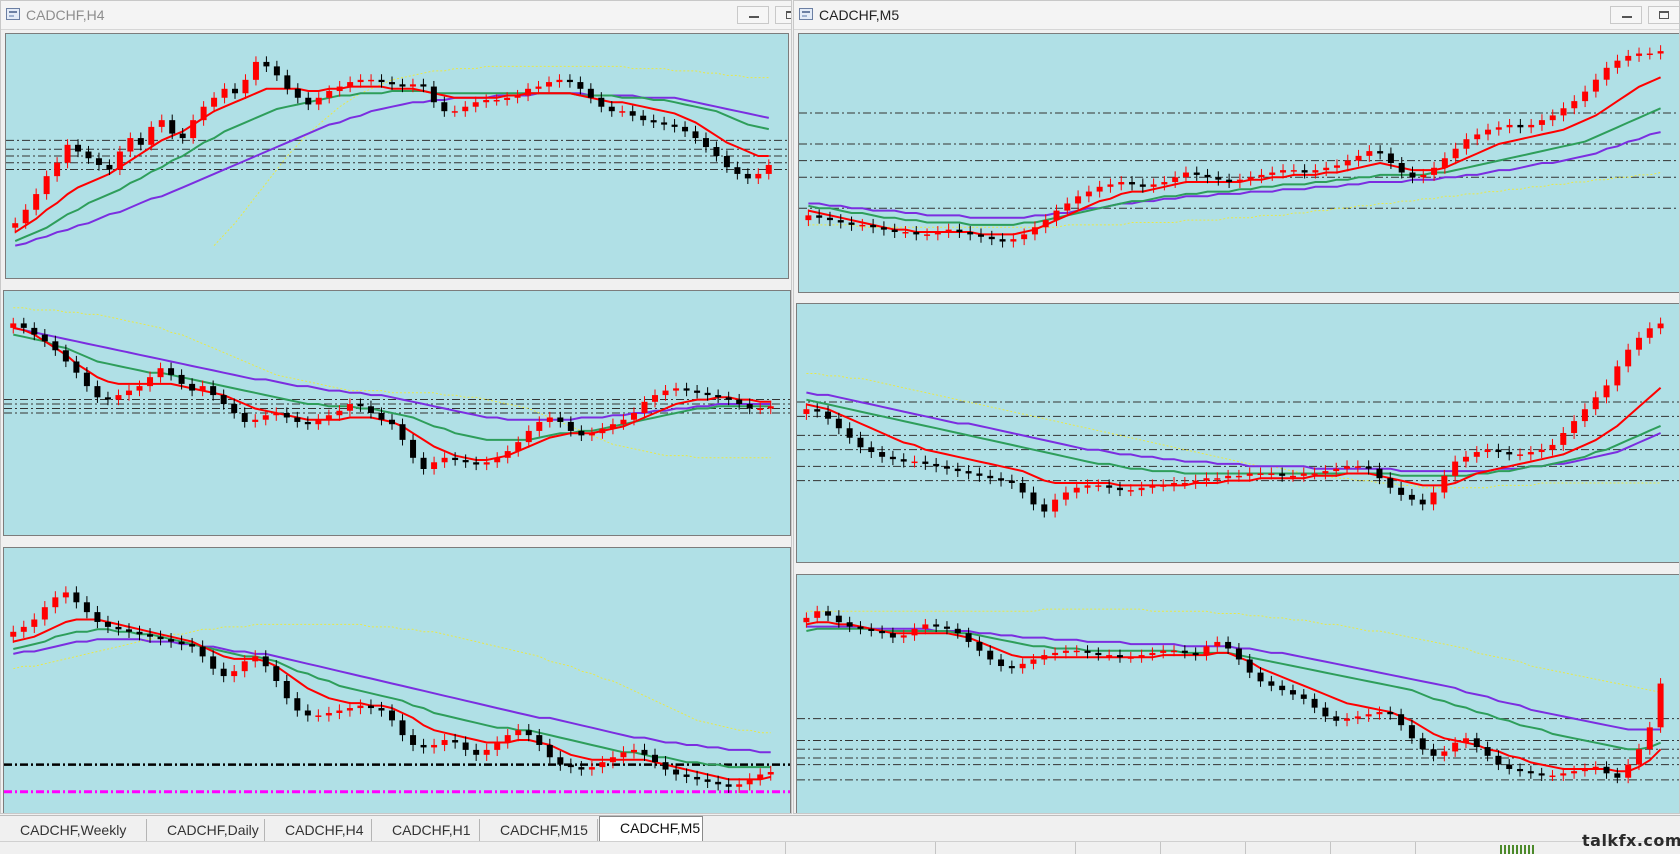  Describe the element at coordinates (206, 830) in the screenshot. I see `tab-cadchf-daily: CADCHF,Daily` at that location.